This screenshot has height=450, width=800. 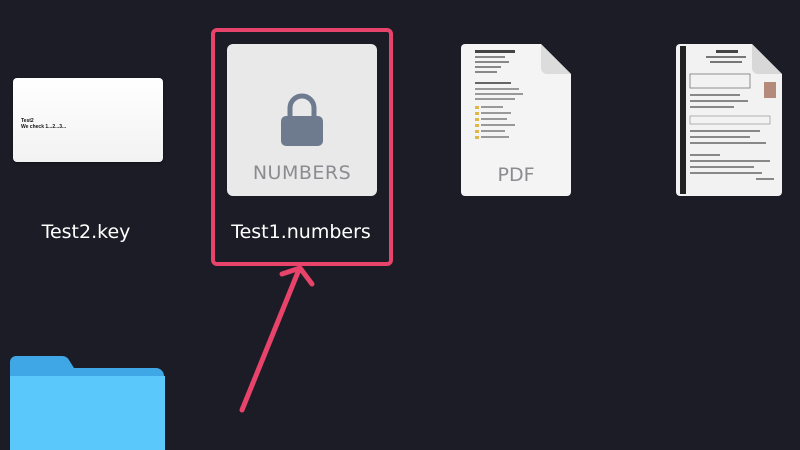 What do you see at coordinates (302, 147) in the screenshot?
I see `selection-highlight` at bounding box center [302, 147].